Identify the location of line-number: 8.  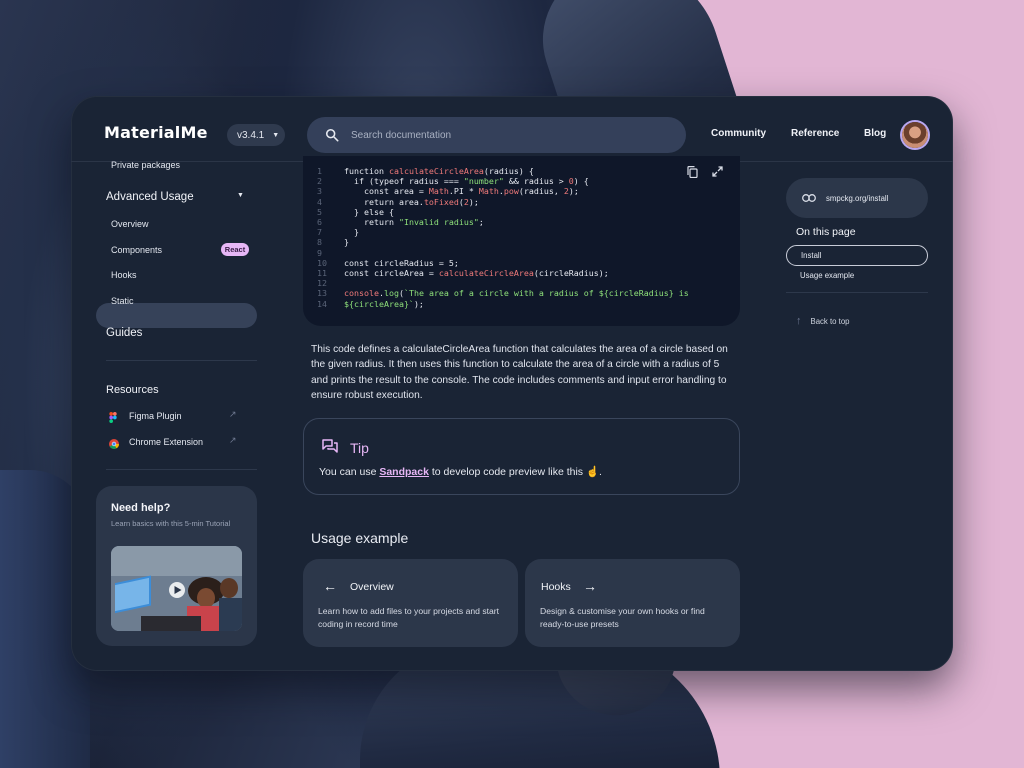
(319, 242).